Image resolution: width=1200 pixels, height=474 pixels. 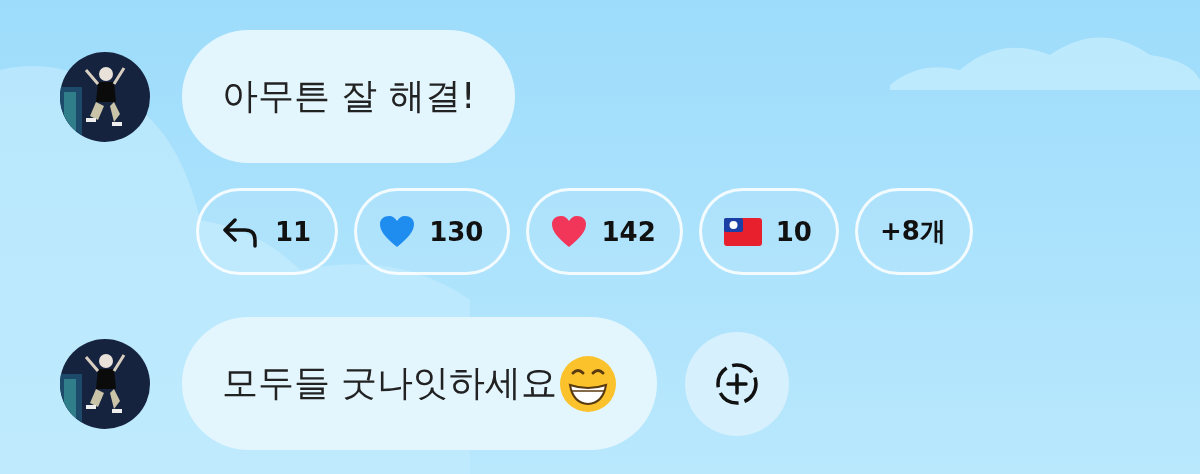 What do you see at coordinates (349, 96) in the screenshot?
I see `message-text: 아무튼 잘 해결!` at bounding box center [349, 96].